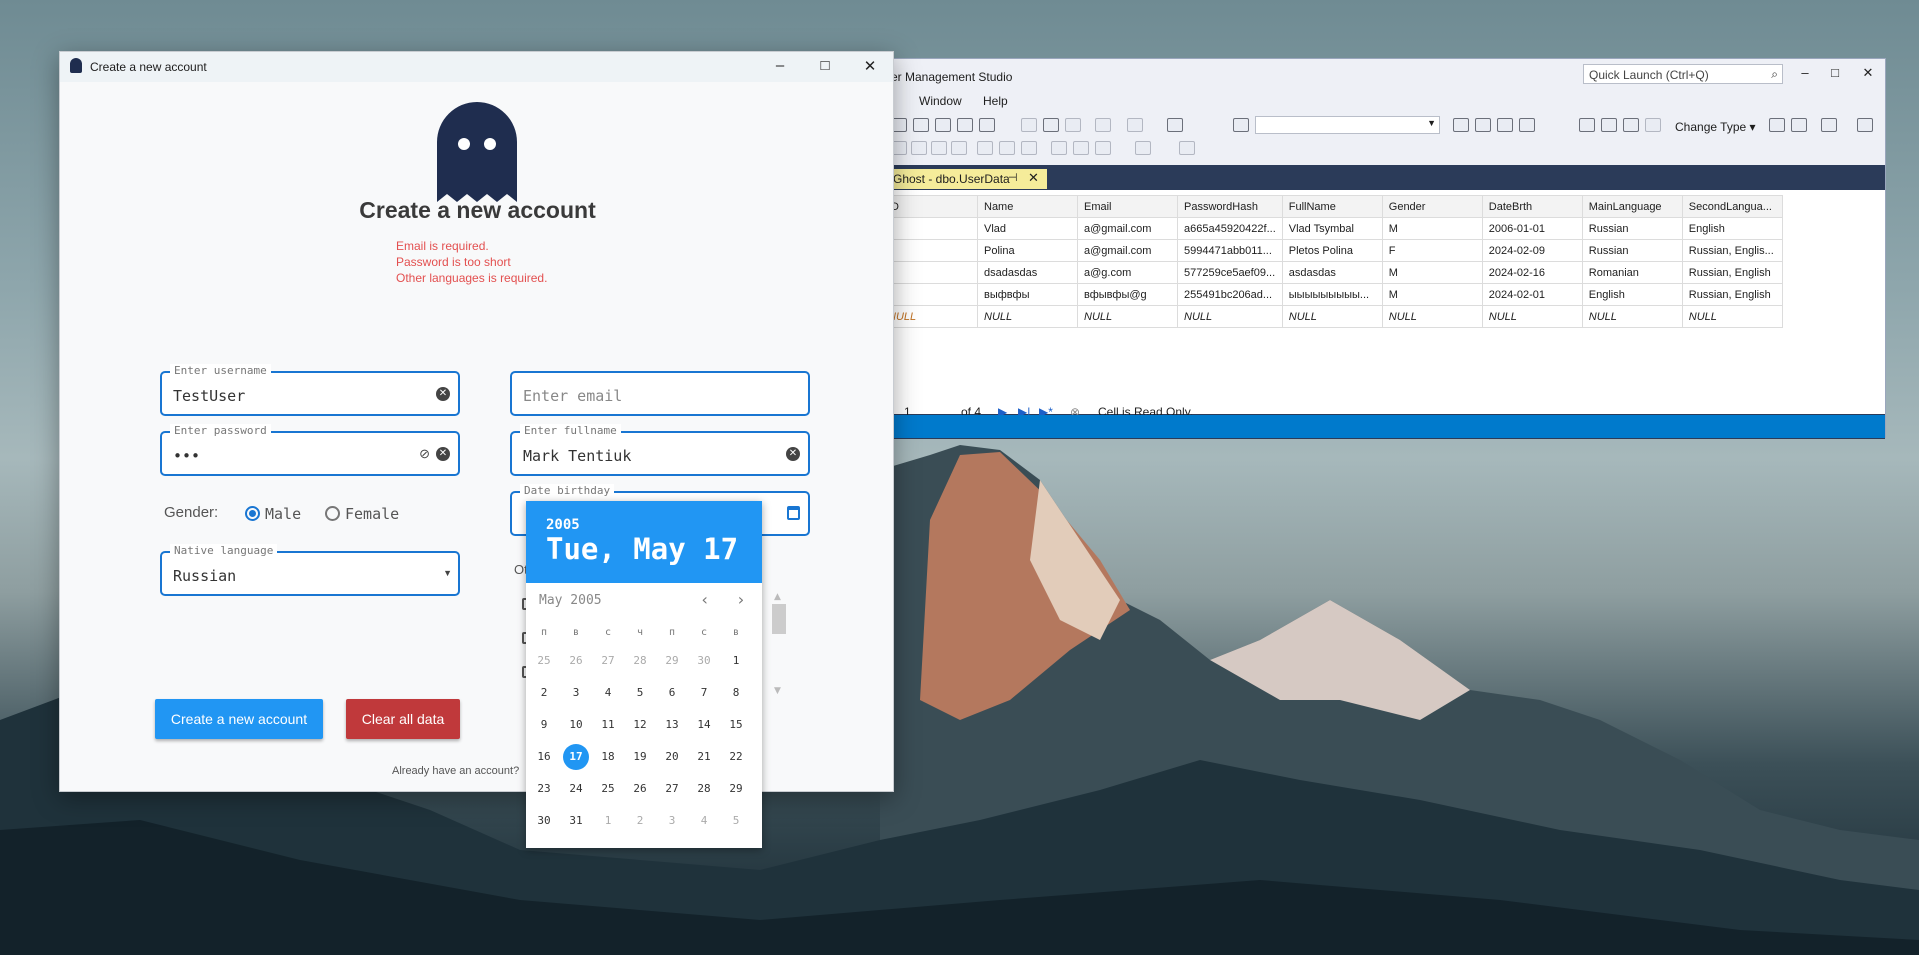 The width and height of the screenshot is (1919, 955). What do you see at coordinates (929, 294) in the screenshot?
I see `table-cell: 5` at bounding box center [929, 294].